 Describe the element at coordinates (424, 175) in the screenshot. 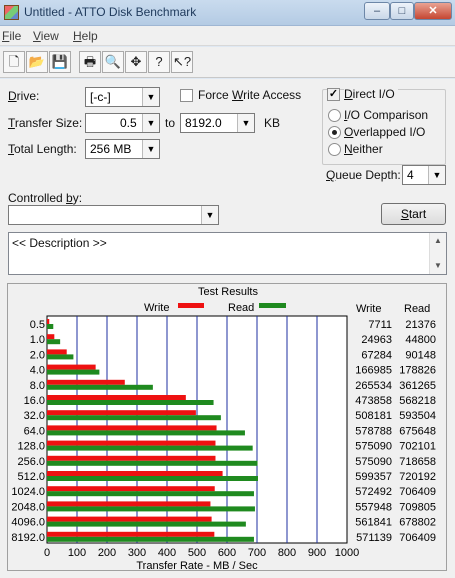

I see `queue-depth-select: 4 ▼` at that location.